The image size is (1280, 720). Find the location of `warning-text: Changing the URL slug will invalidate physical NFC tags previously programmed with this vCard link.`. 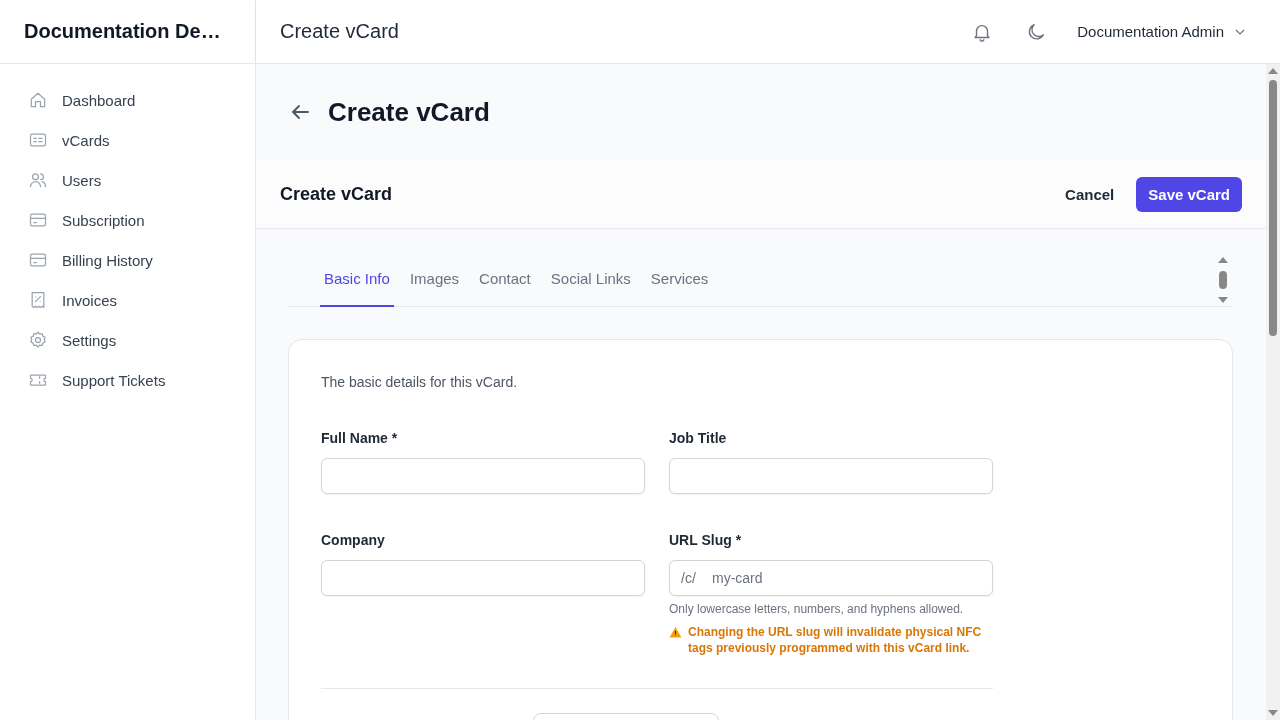

warning-text: Changing the URL slug will invalidate physical NFC tags previously programmed with this vCard link. is located at coordinates (835, 640).